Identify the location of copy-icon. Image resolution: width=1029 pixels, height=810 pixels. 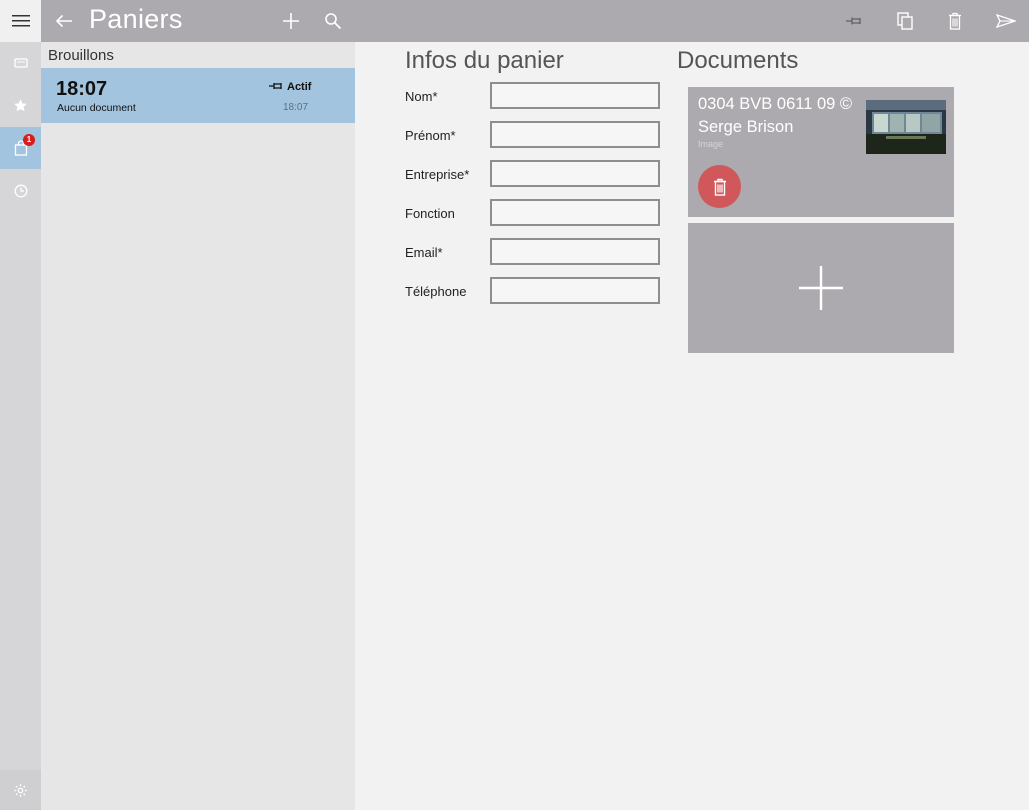
(905, 21).